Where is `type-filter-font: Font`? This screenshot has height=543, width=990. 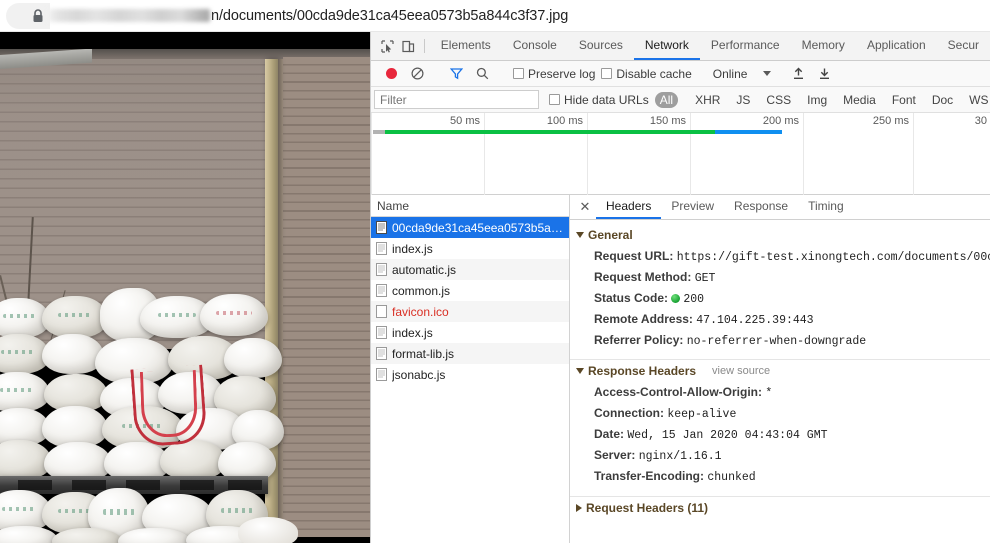 type-filter-font: Font is located at coordinates (904, 100).